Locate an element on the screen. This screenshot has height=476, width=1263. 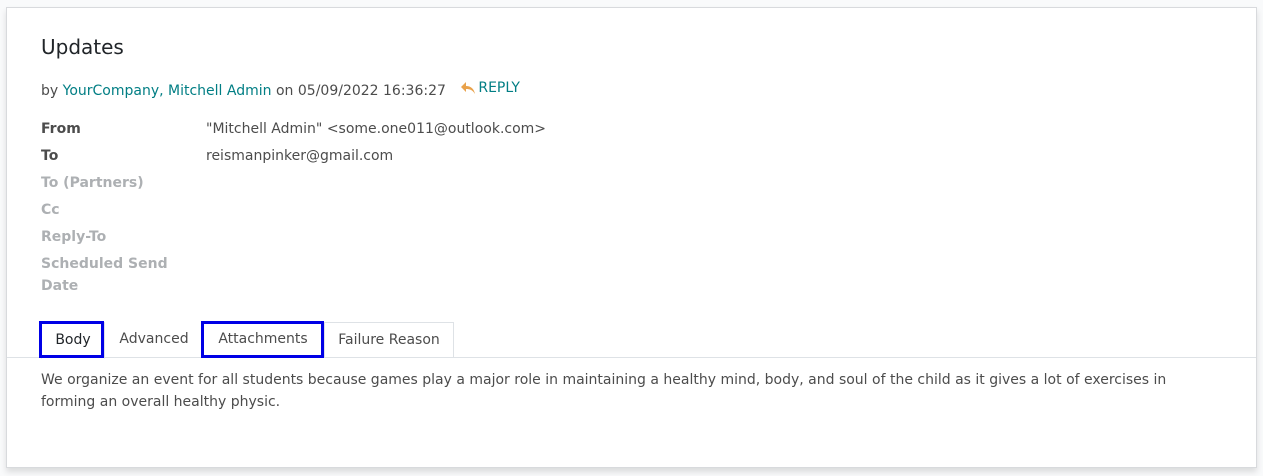
reply-button: REPLY is located at coordinates (490, 88).